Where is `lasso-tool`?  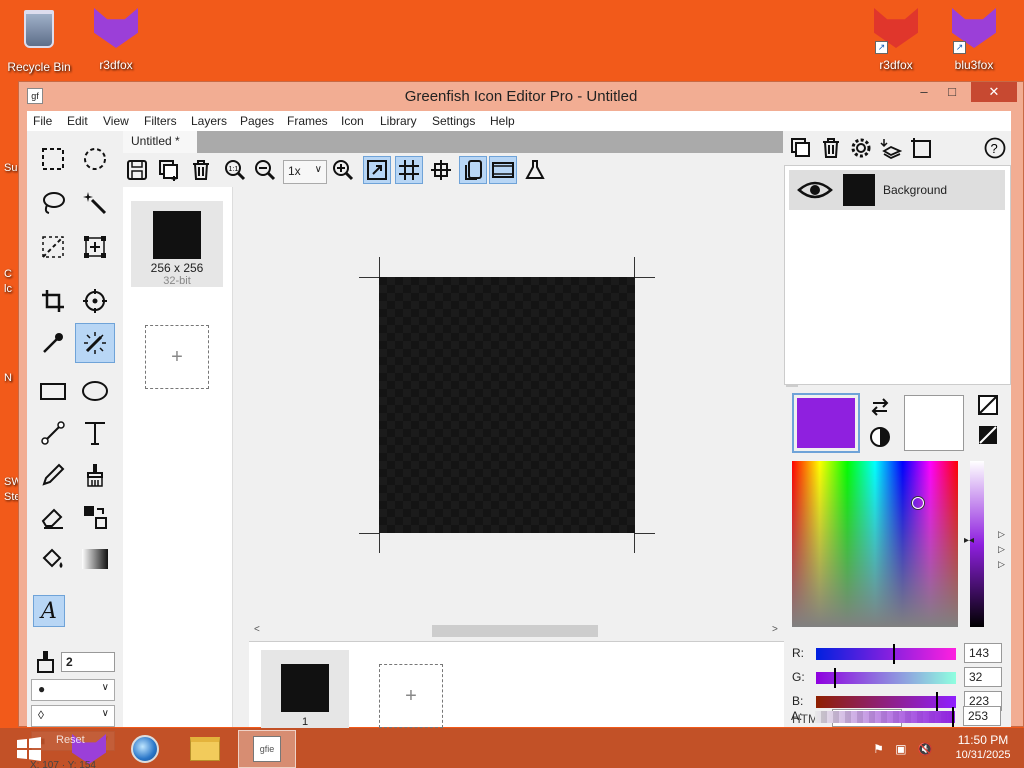
lasso-tool is located at coordinates (53, 203).